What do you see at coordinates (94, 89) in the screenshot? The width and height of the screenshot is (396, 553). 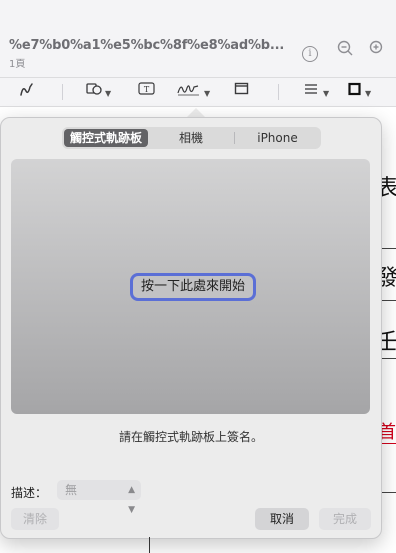 I see `shapes-icon` at bounding box center [94, 89].